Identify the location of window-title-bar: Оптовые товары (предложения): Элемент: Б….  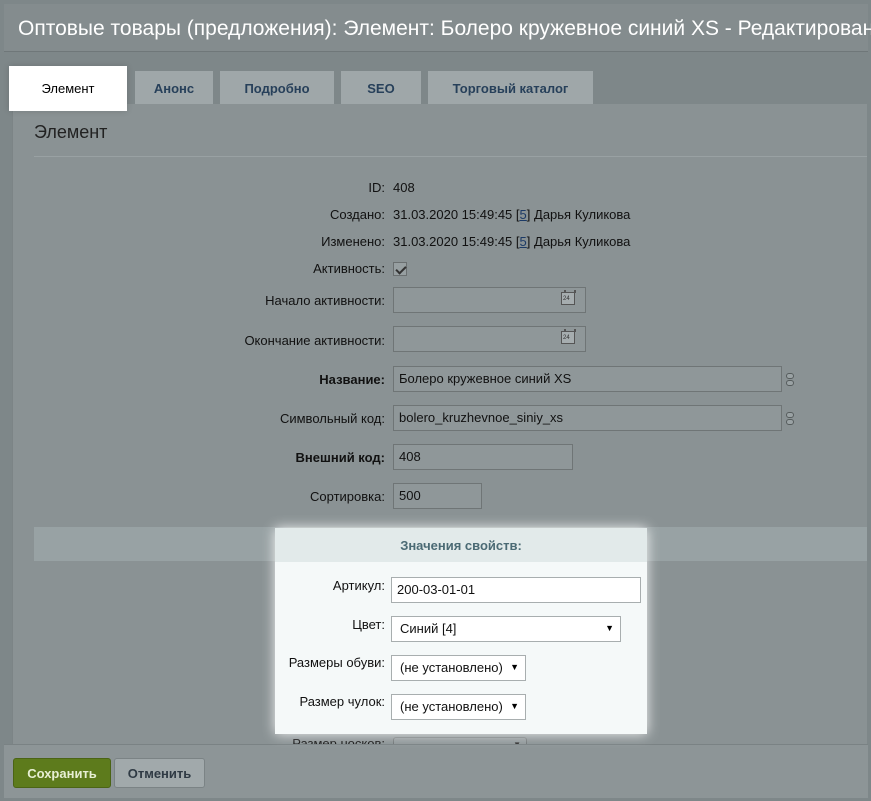
(437, 28).